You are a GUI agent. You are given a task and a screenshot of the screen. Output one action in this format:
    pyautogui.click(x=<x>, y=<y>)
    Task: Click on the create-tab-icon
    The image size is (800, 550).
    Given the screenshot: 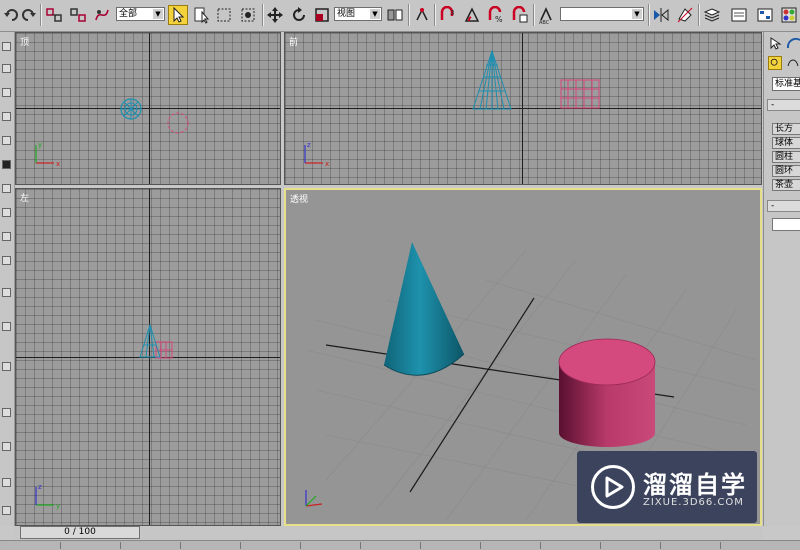 What is the action you would take?
    pyautogui.click(x=776, y=43)
    